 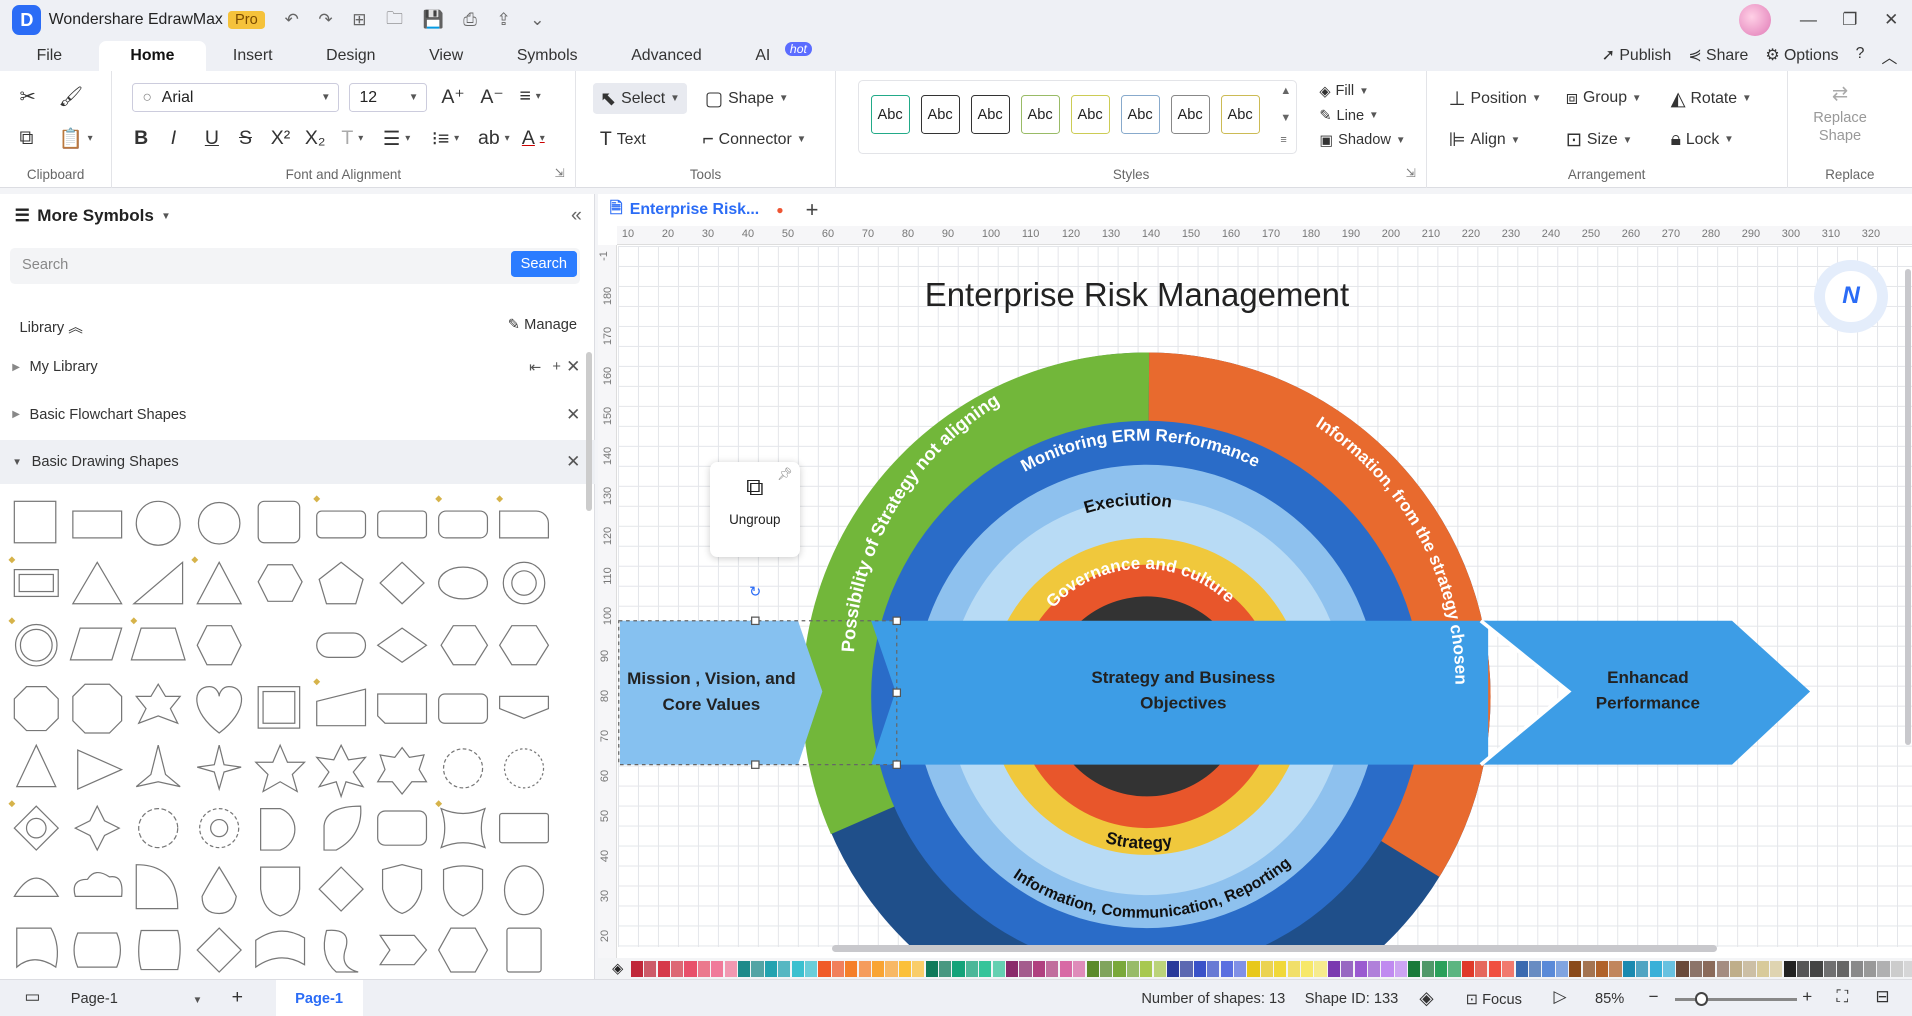 I want to click on decrease-font-icon: A⁻, so click(x=491, y=97).